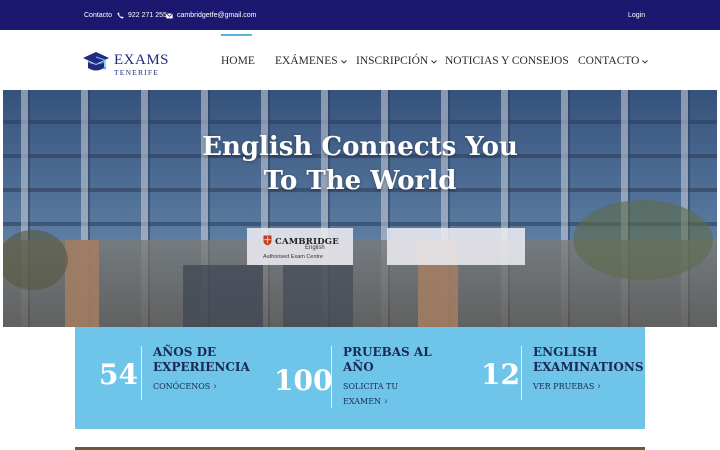  Describe the element at coordinates (565, 352) in the screenshot. I see `stat-title-line-1: ENGLISH` at that location.